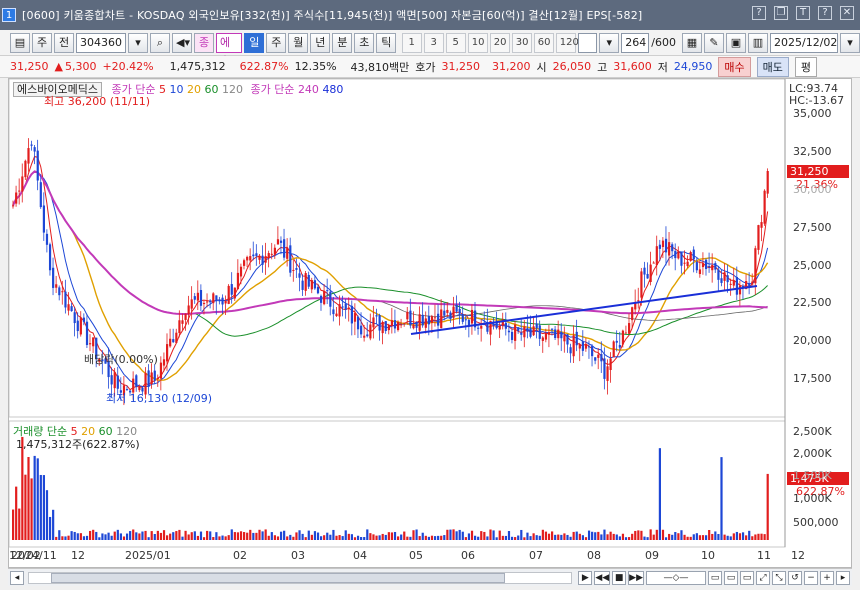 The width and height of the screenshot is (860, 590). I want to click on minus-icon: −, so click(811, 577).